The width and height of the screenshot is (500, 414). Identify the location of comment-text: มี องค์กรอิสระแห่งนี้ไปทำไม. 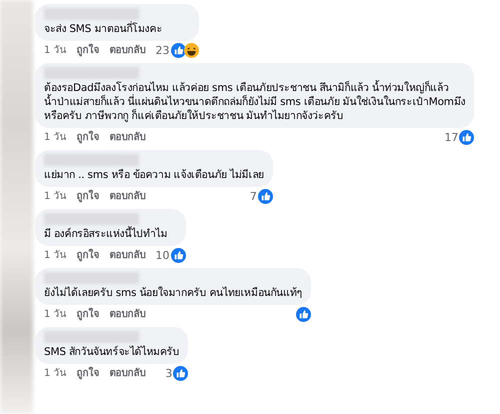
(106, 234).